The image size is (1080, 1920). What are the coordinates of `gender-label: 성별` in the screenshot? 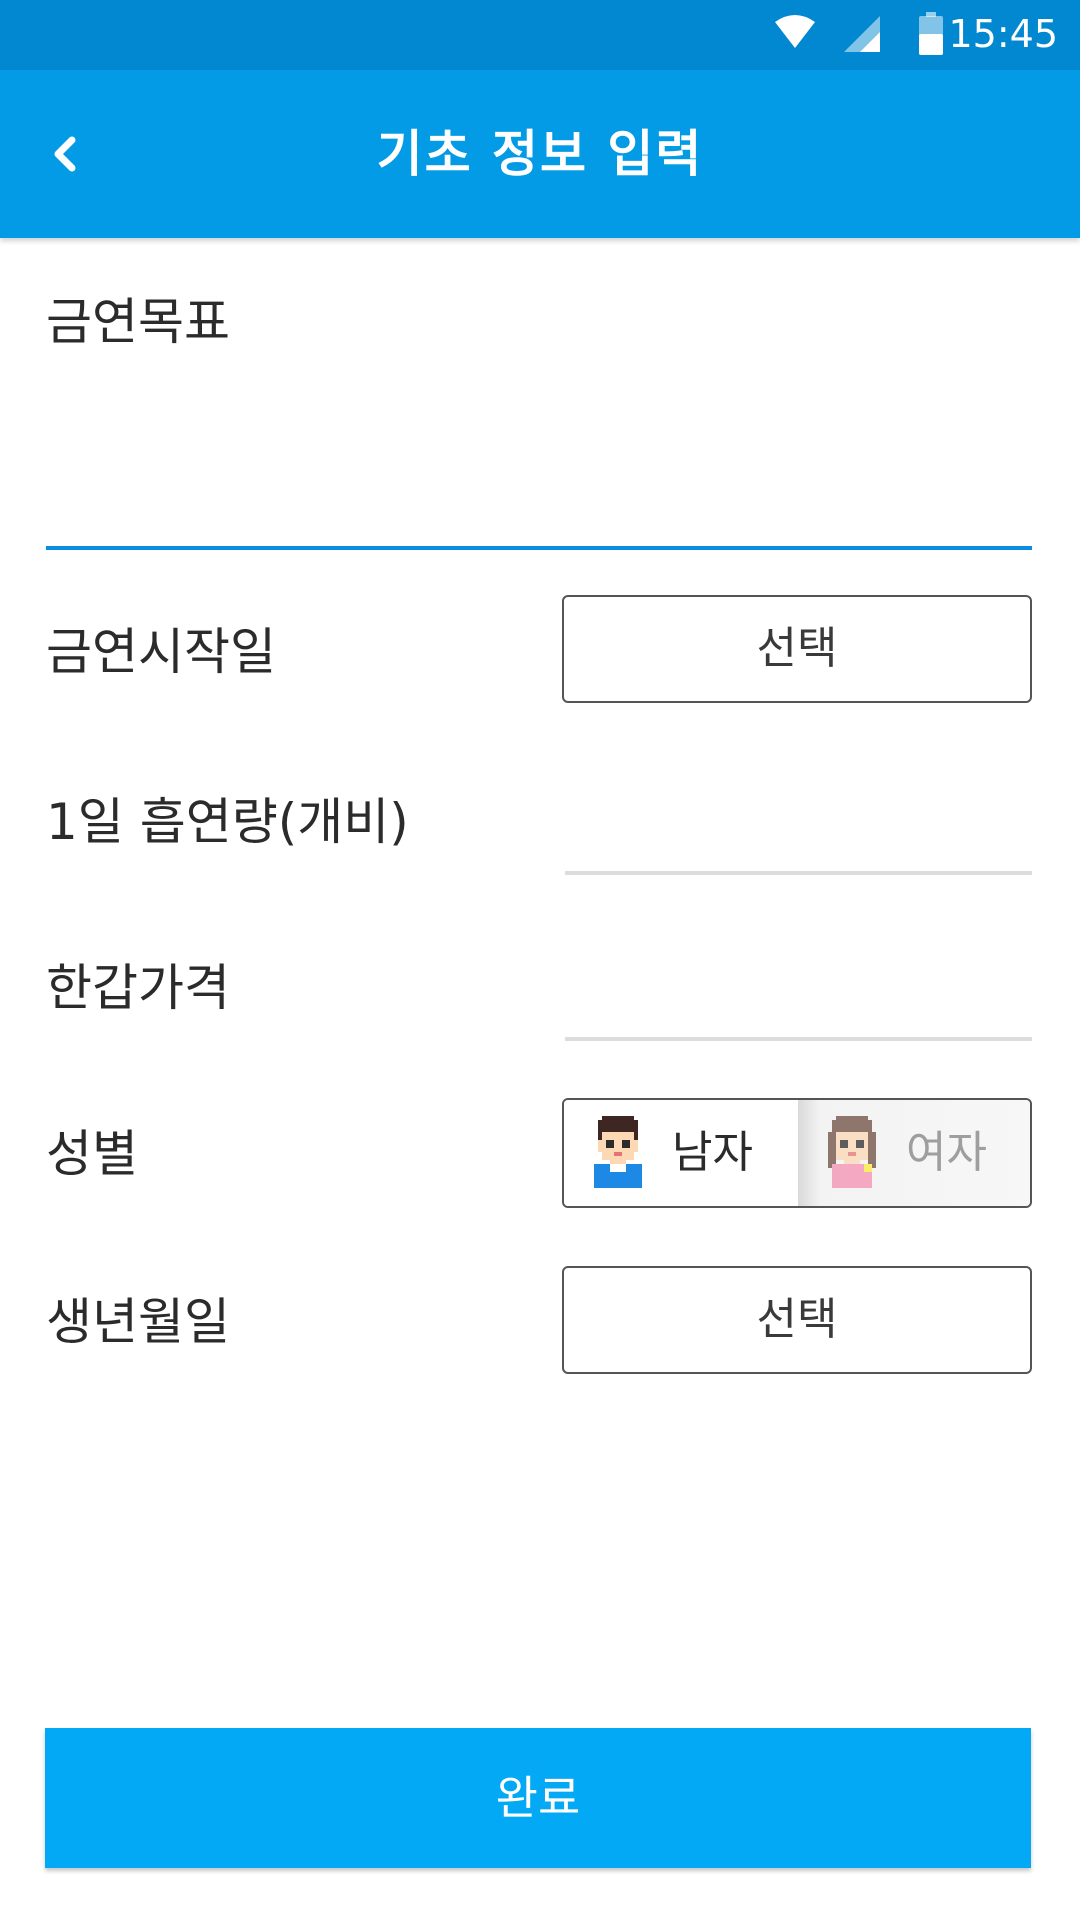 It's located at (92, 1154).